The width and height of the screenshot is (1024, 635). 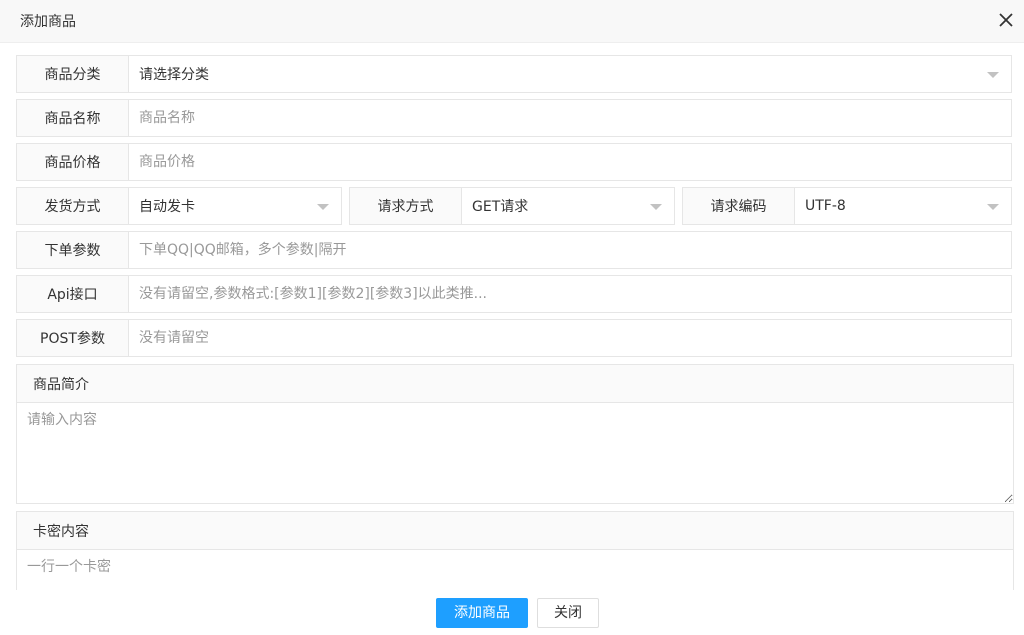 I want to click on name-label: 商品名称, so click(x=73, y=118).